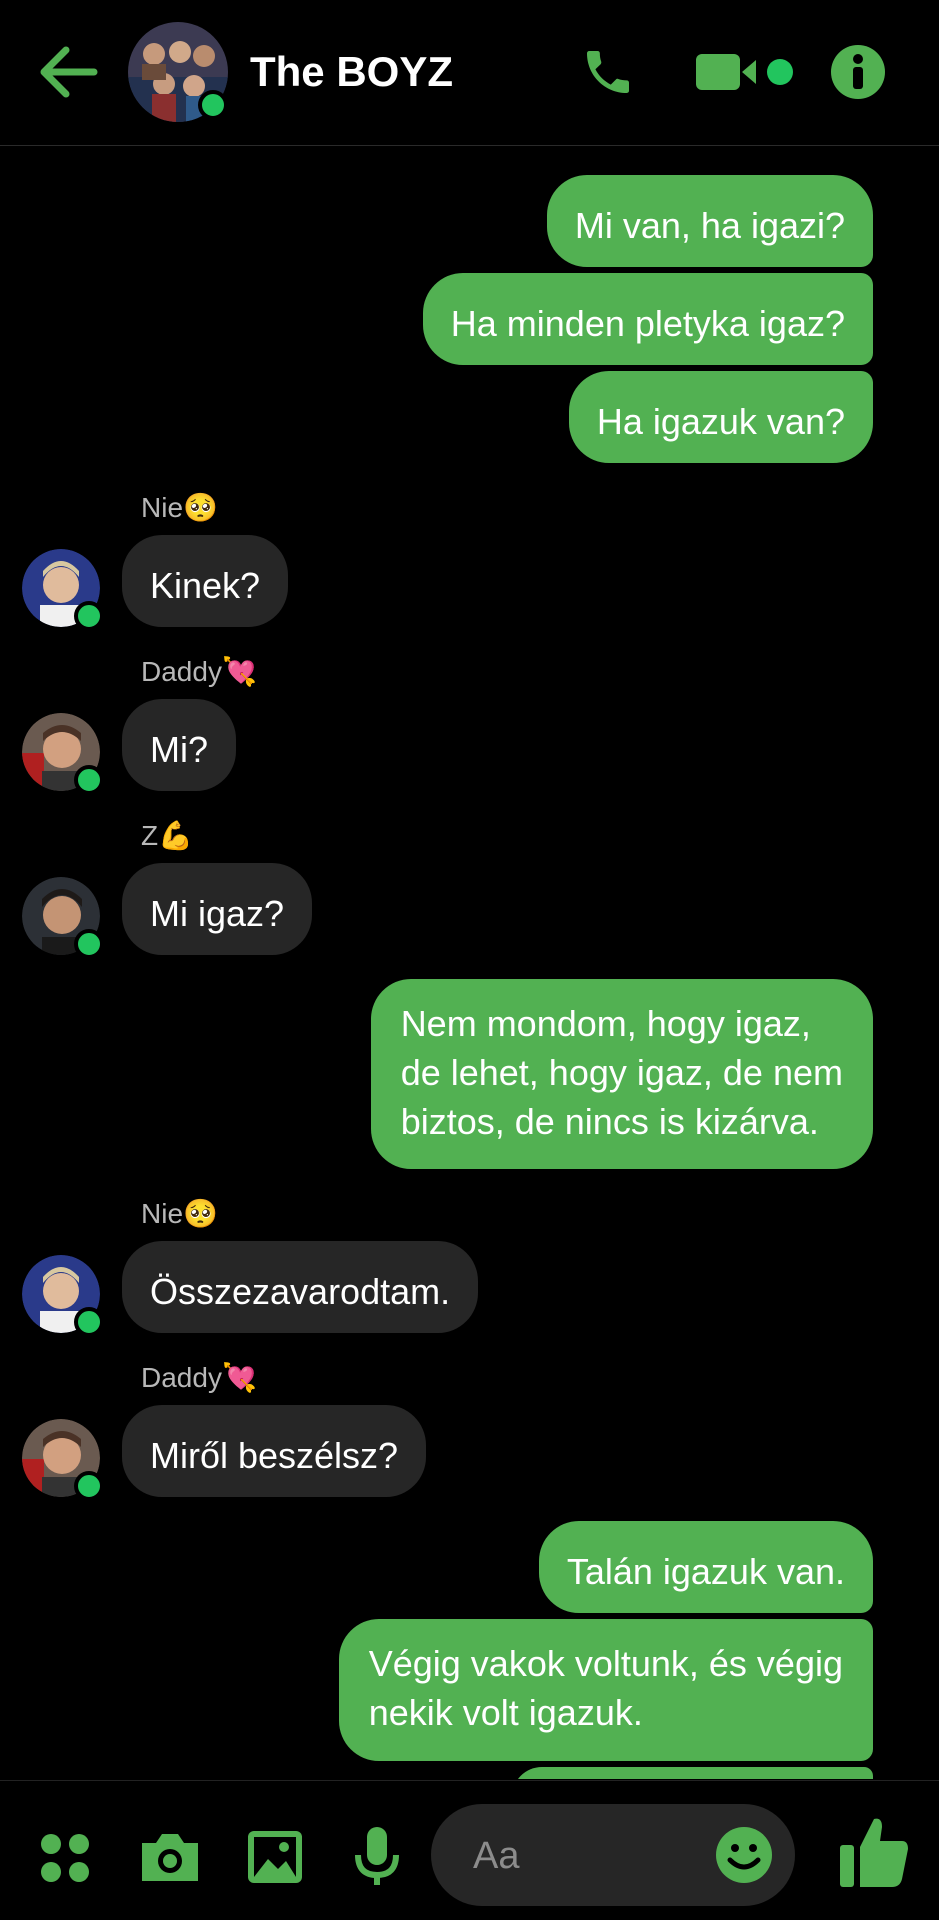 The width and height of the screenshot is (939, 1920). What do you see at coordinates (170, 1857) in the screenshot?
I see `camera-icon` at bounding box center [170, 1857].